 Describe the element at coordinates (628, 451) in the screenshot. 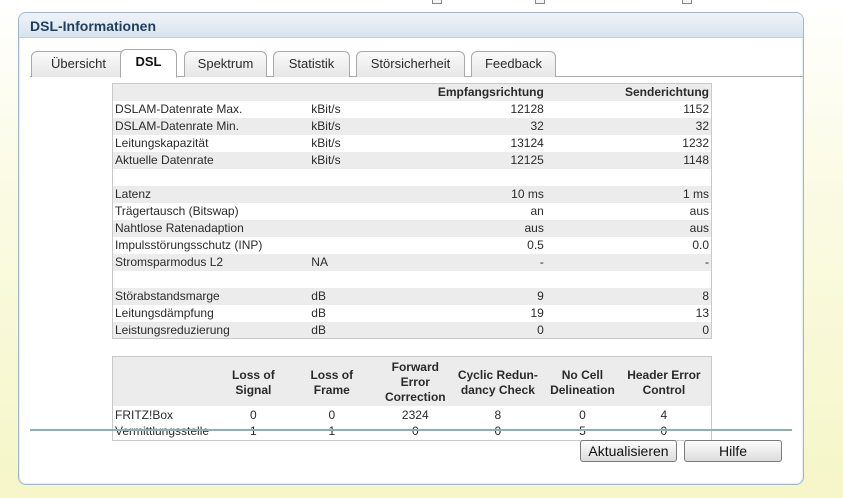

I see `refresh-button: Aktualisieren` at that location.